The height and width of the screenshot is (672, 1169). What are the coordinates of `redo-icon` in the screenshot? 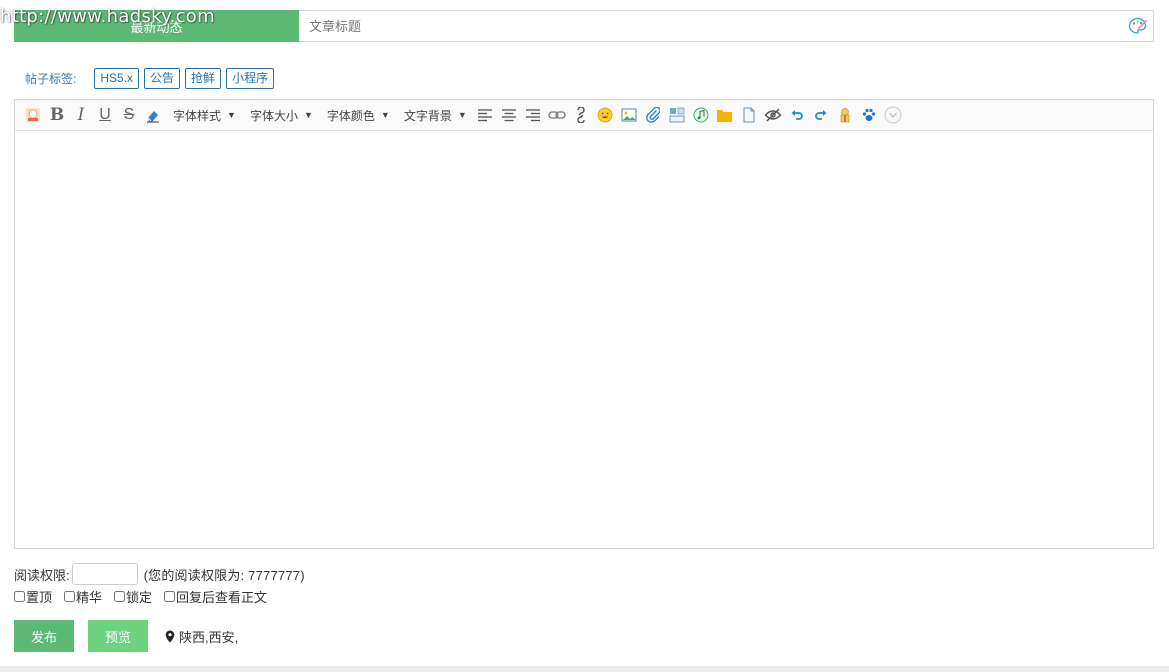 It's located at (821, 115).